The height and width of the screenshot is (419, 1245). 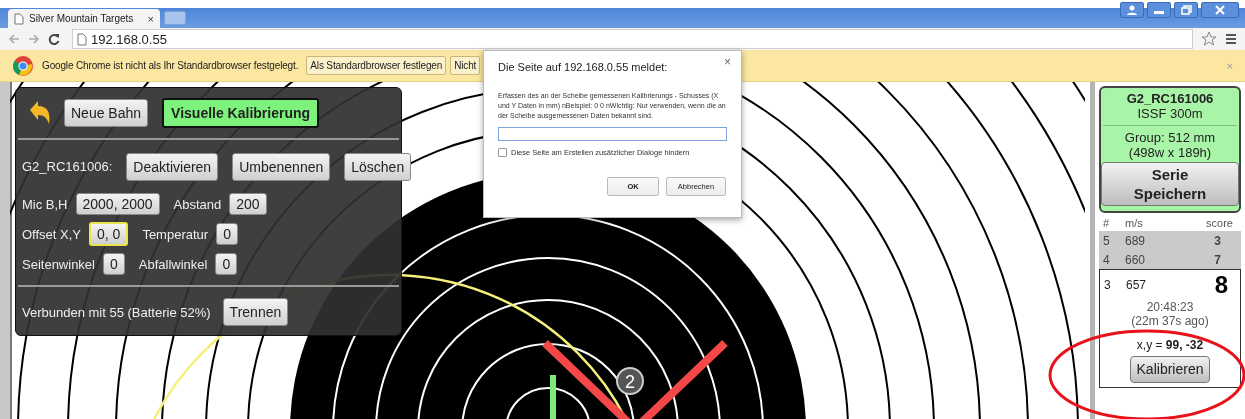 I want to click on device-name: G2_RC161006, so click(x=1170, y=98).